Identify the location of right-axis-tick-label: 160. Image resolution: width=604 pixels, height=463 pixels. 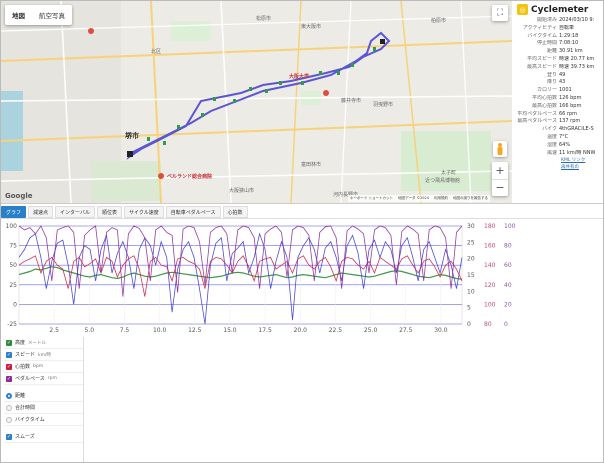
(490, 246).